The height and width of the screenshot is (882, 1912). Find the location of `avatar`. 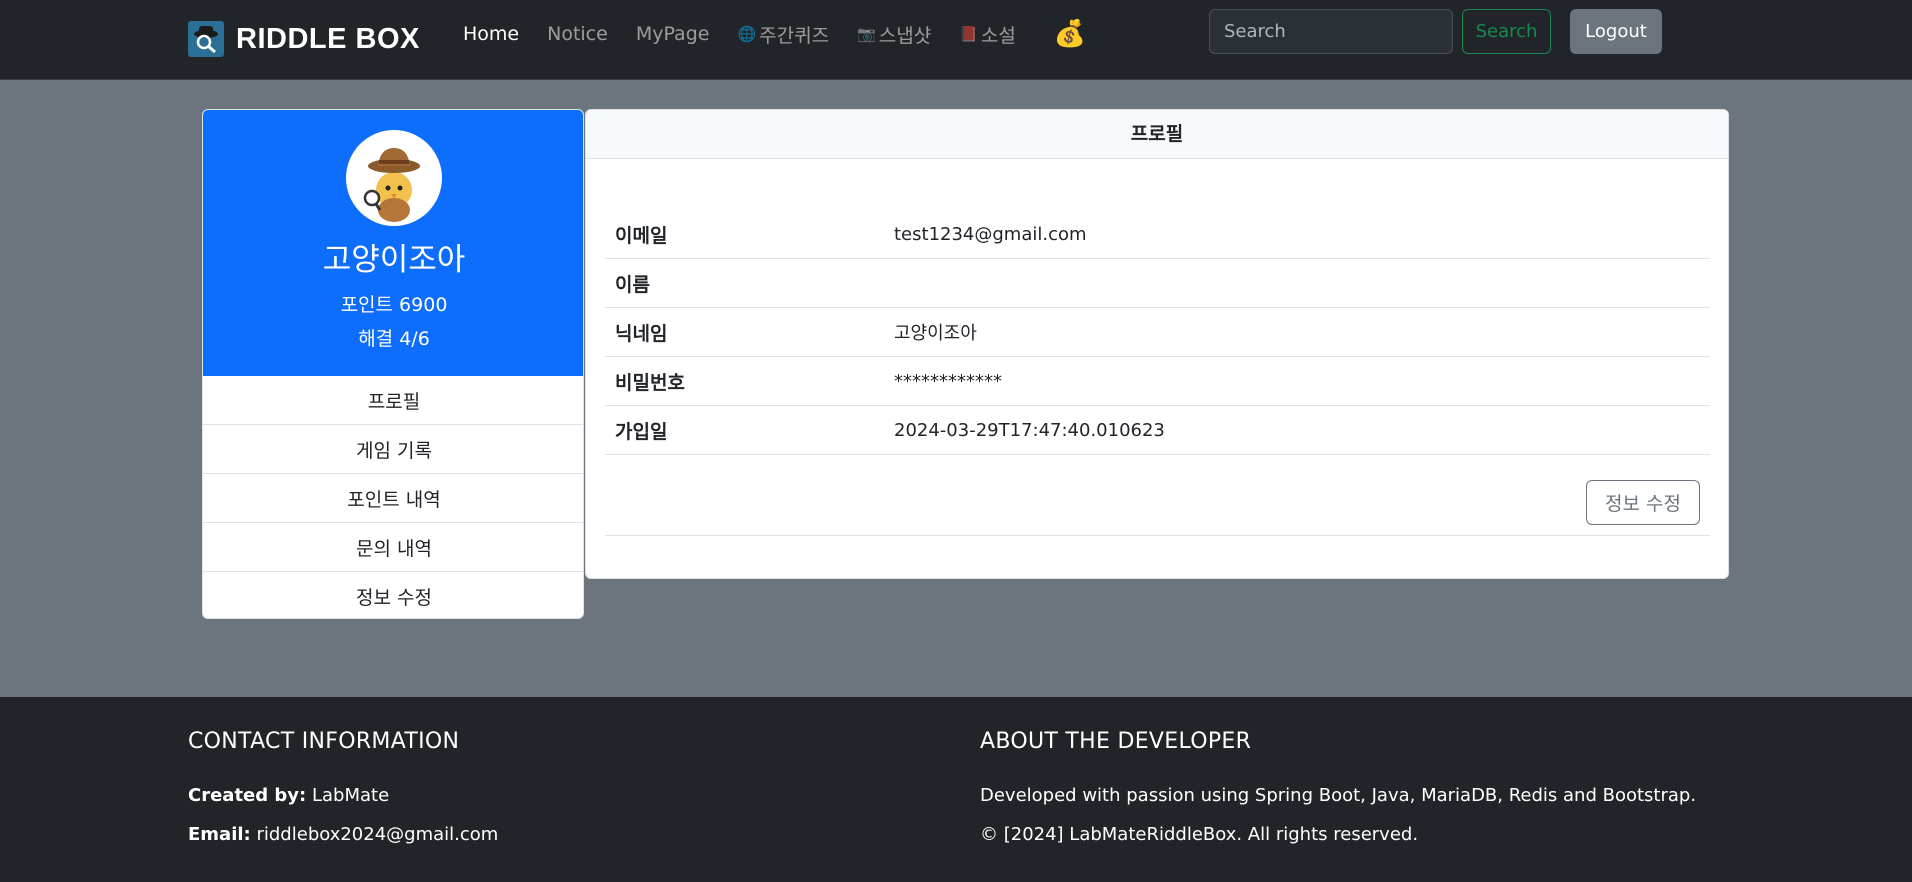

avatar is located at coordinates (394, 178).